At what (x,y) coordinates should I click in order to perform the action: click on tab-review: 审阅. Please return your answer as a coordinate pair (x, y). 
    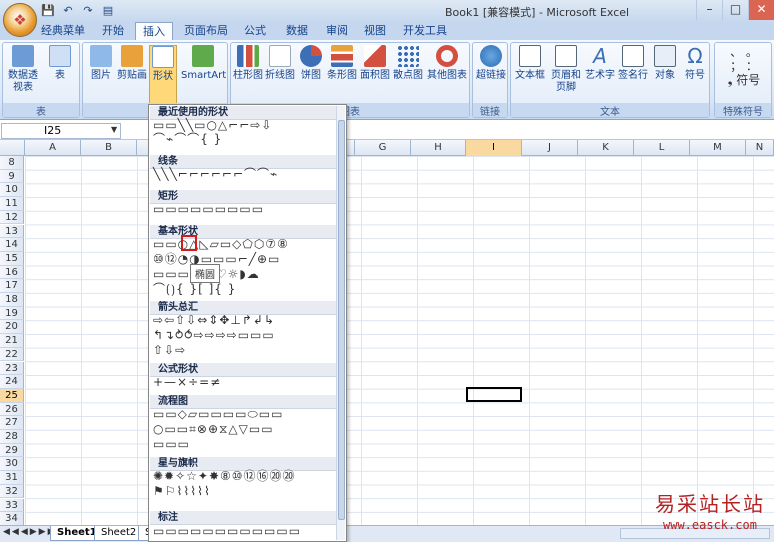
    Looking at the image, I should click on (337, 31).